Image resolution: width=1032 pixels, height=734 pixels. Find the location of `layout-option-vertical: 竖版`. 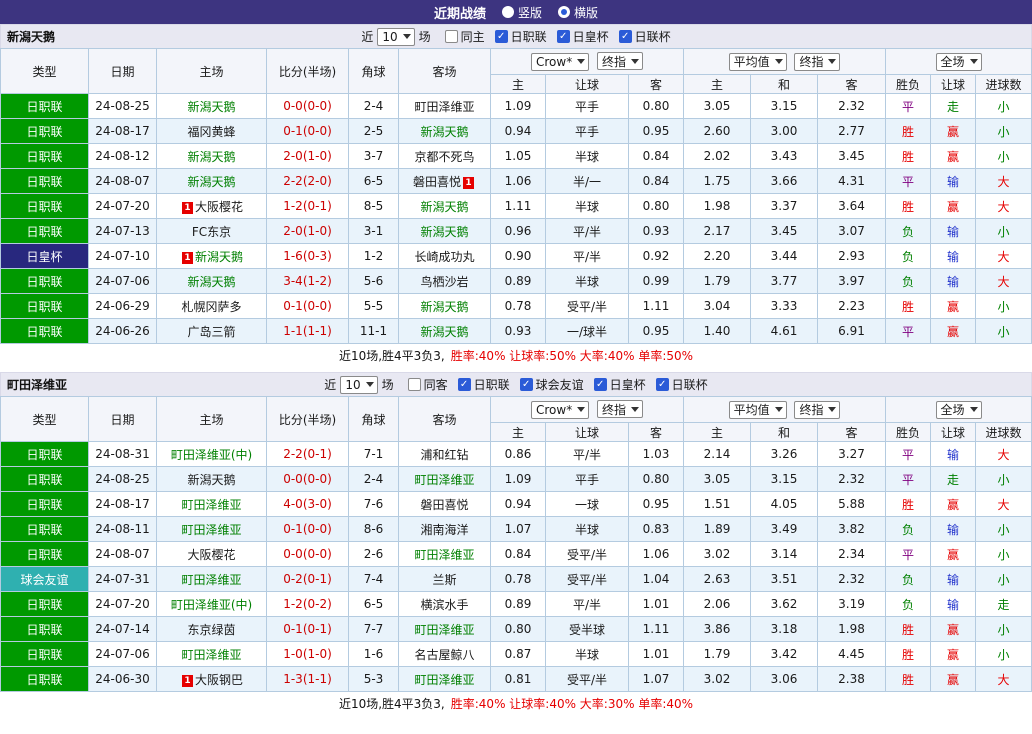

layout-option-vertical: 竖版 is located at coordinates (521, 12).